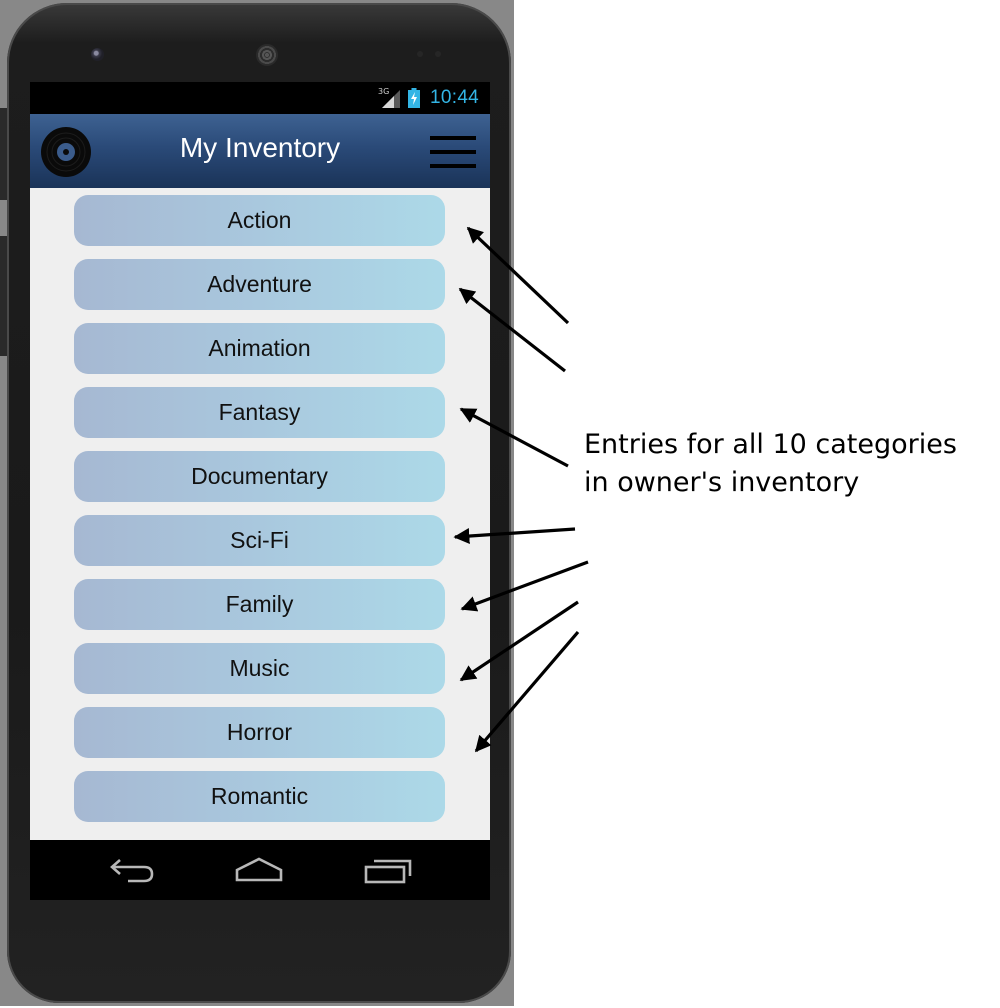 The height and width of the screenshot is (1008, 1000). I want to click on system-navigation-bar, so click(260, 870).